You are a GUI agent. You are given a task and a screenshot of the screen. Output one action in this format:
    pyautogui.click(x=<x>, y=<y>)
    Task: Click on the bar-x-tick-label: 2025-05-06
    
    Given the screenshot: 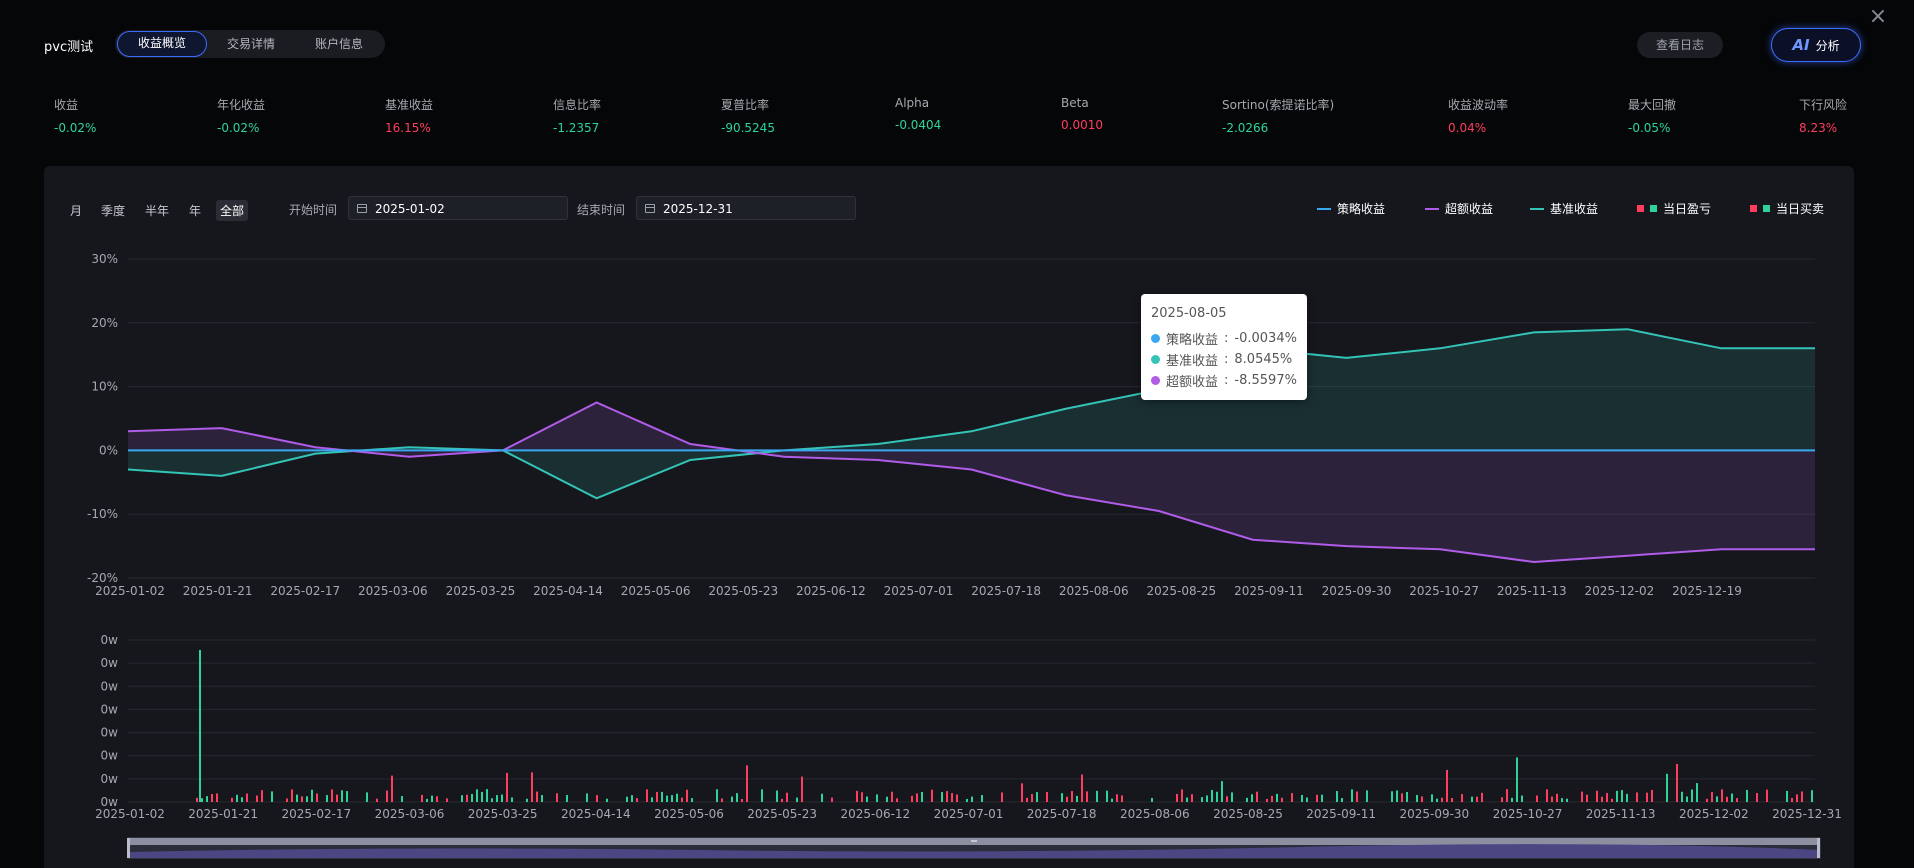 What is the action you would take?
    pyautogui.click(x=689, y=814)
    